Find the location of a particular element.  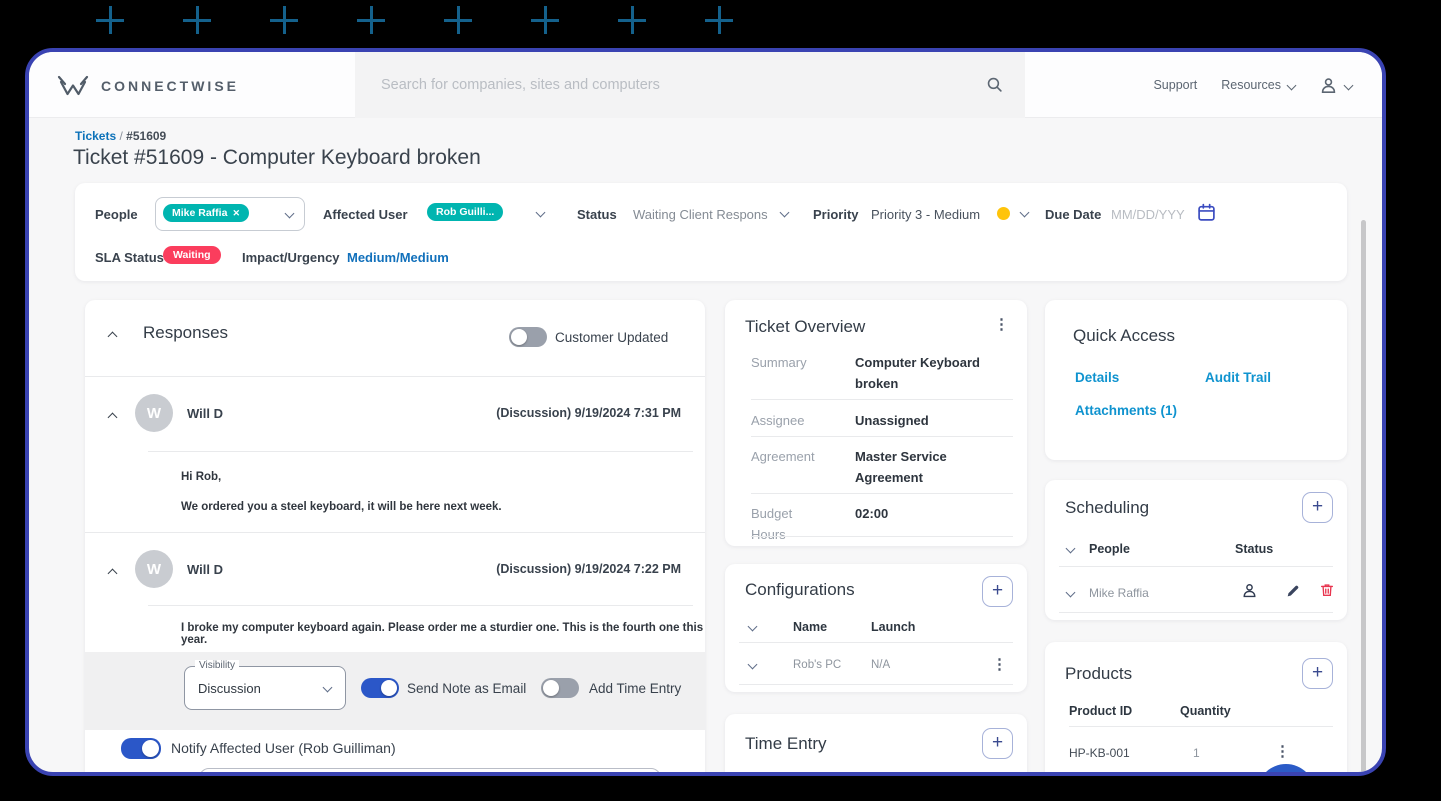

overview-row-value: 02:00 is located at coordinates (872, 513).